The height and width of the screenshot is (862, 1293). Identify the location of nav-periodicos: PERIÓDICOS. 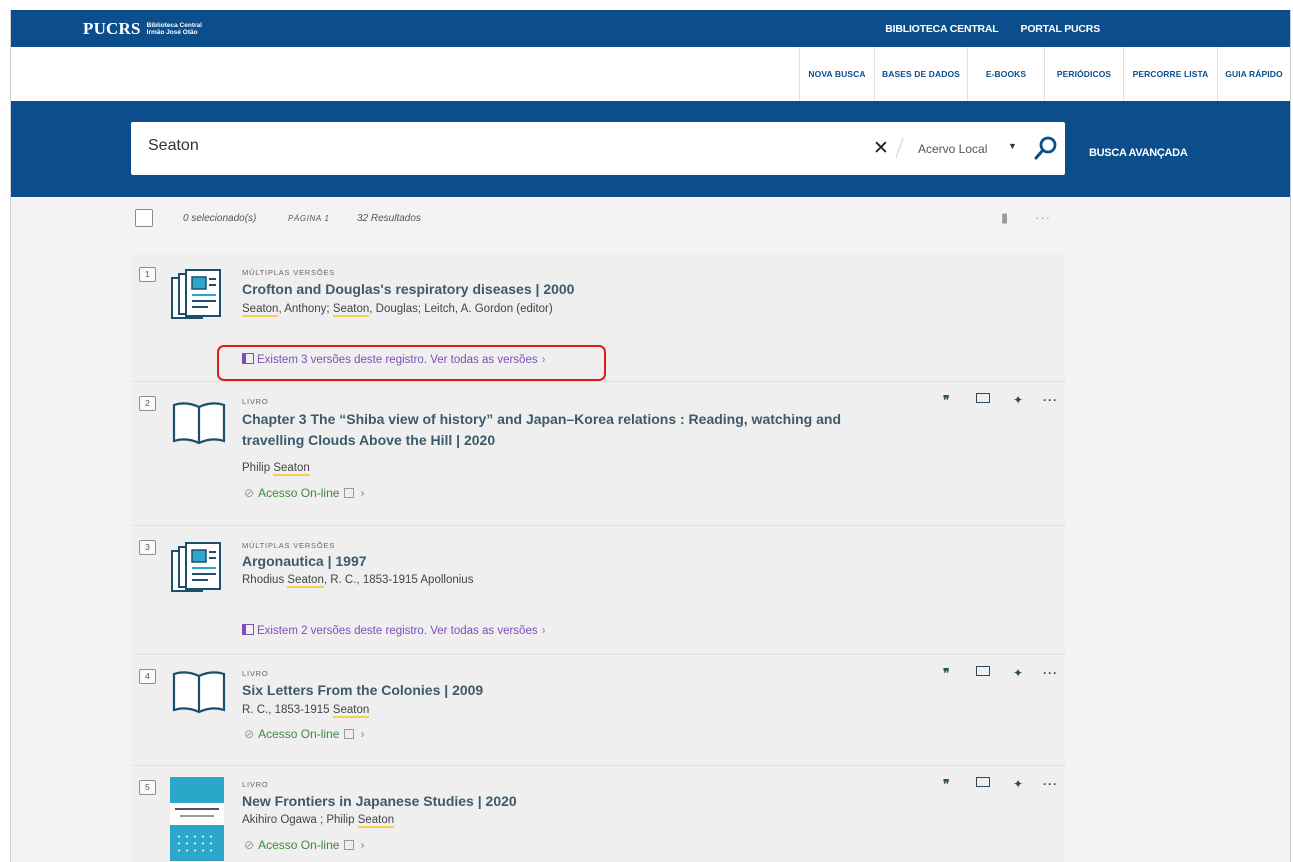
(1083, 74).